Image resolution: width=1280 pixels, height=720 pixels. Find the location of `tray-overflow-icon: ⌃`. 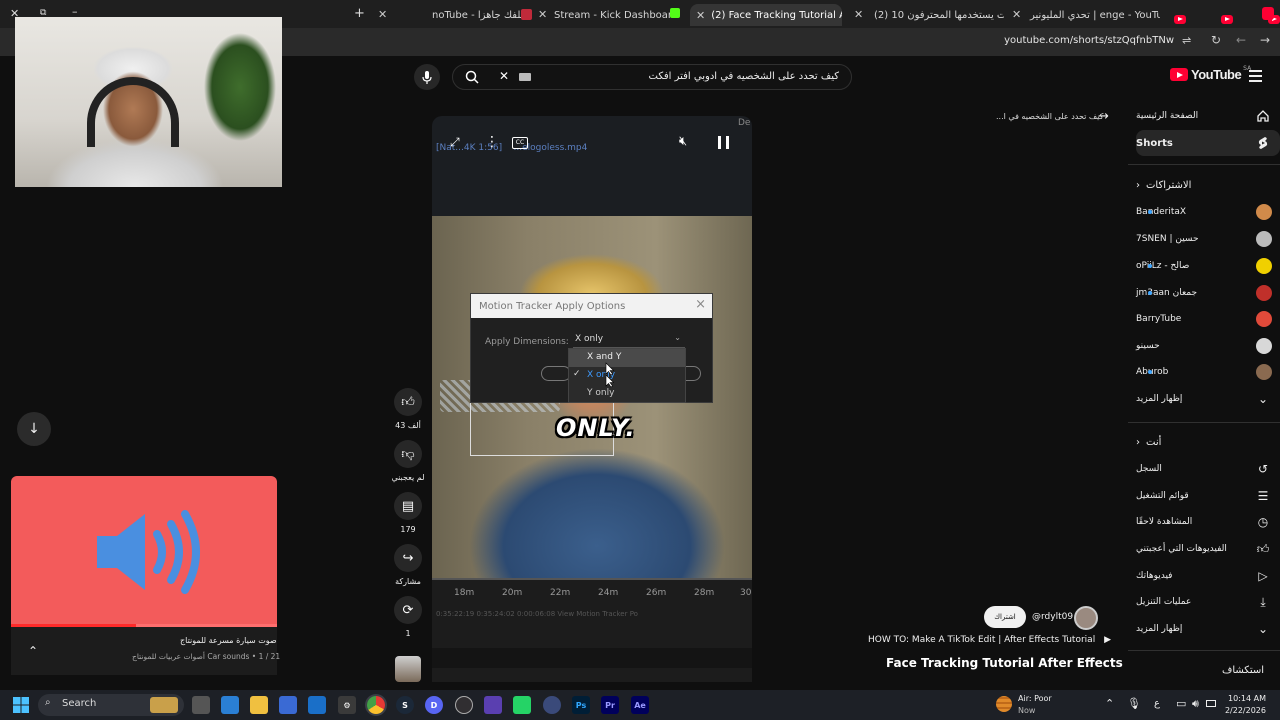

tray-overflow-icon: ⌃ is located at coordinates (1109, 703).